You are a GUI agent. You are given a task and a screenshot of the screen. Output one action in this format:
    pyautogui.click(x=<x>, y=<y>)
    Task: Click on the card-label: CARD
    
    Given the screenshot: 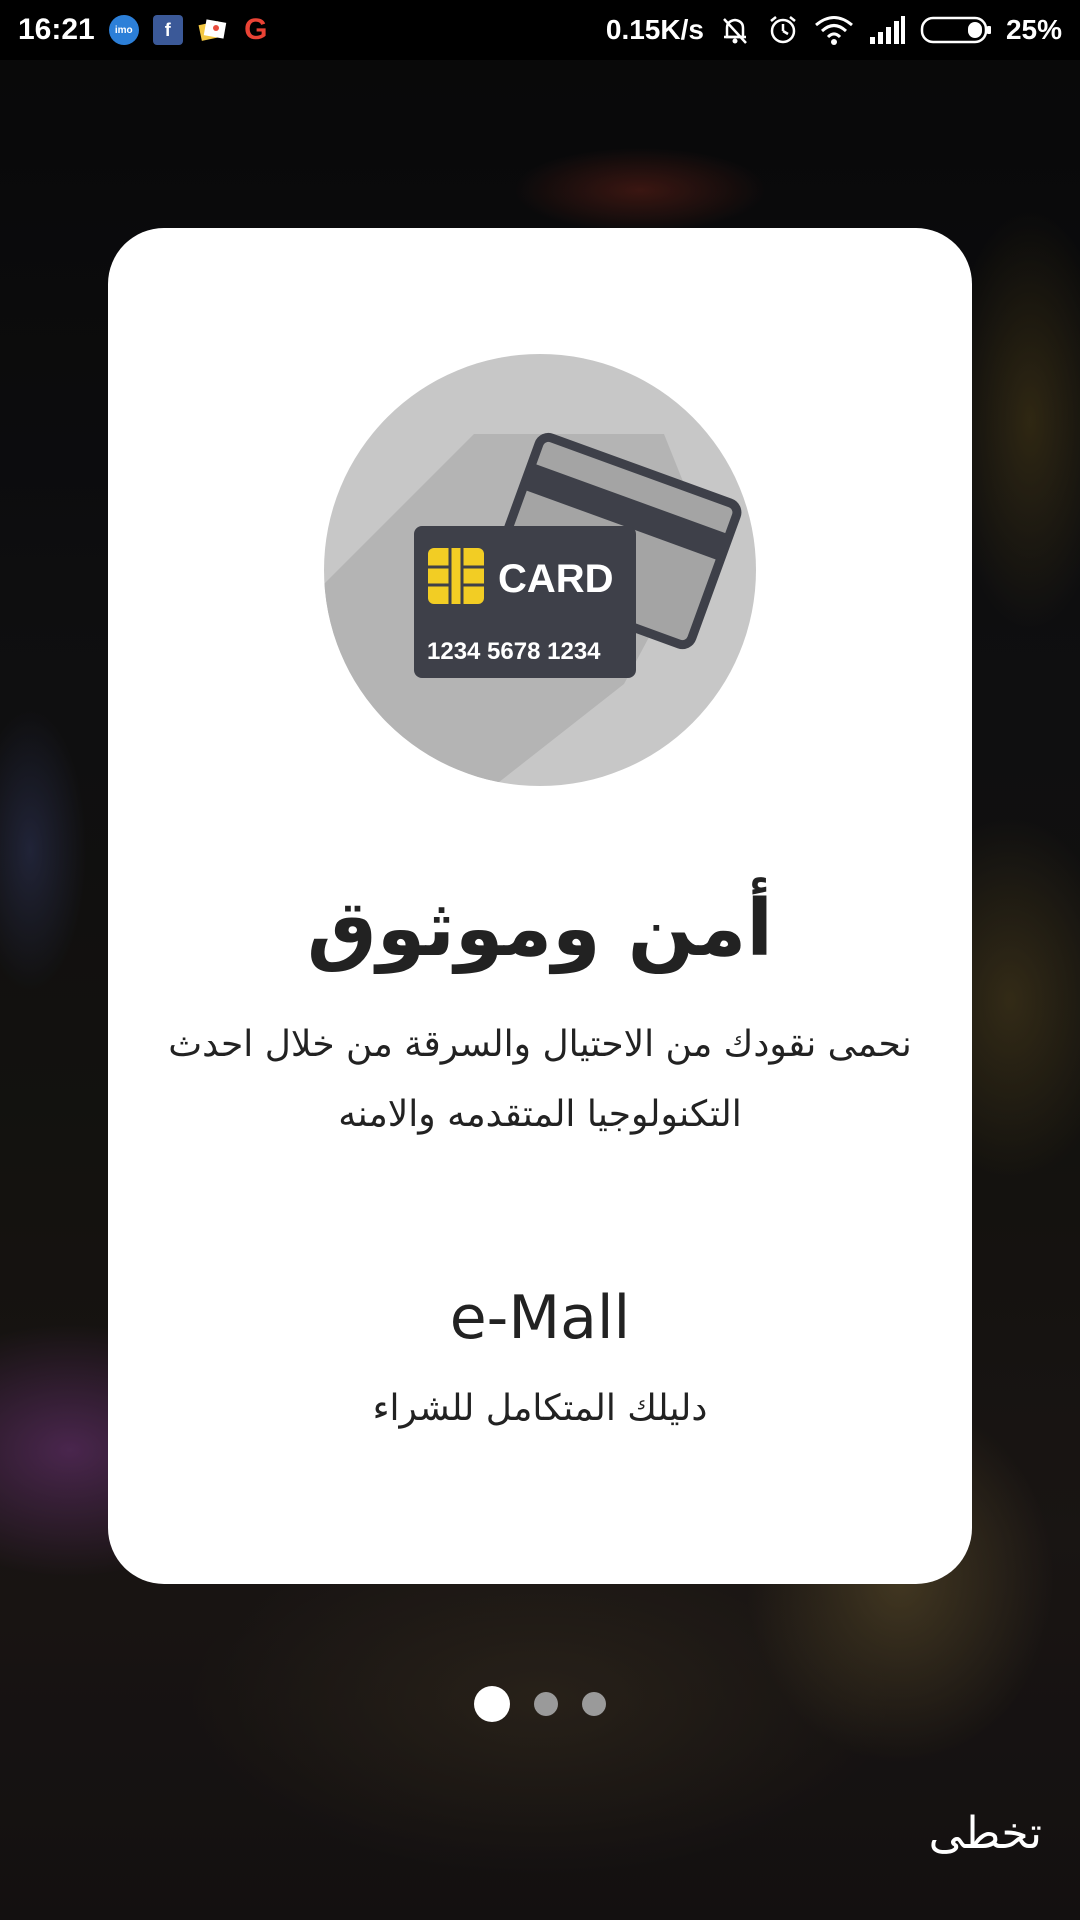 What is the action you would take?
    pyautogui.click(x=556, y=579)
    